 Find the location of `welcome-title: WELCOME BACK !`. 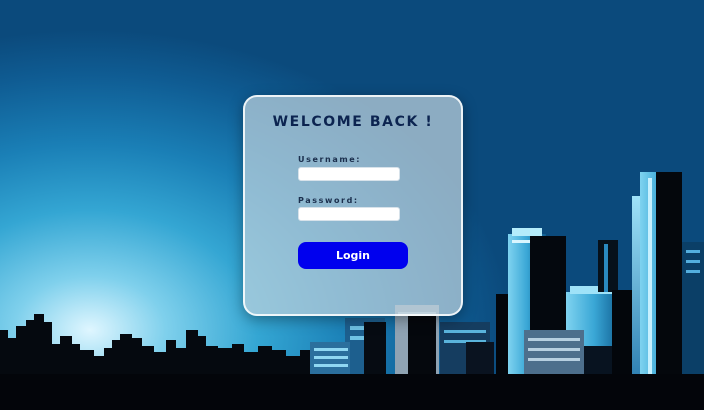

welcome-title: WELCOME BACK ! is located at coordinates (353, 122).